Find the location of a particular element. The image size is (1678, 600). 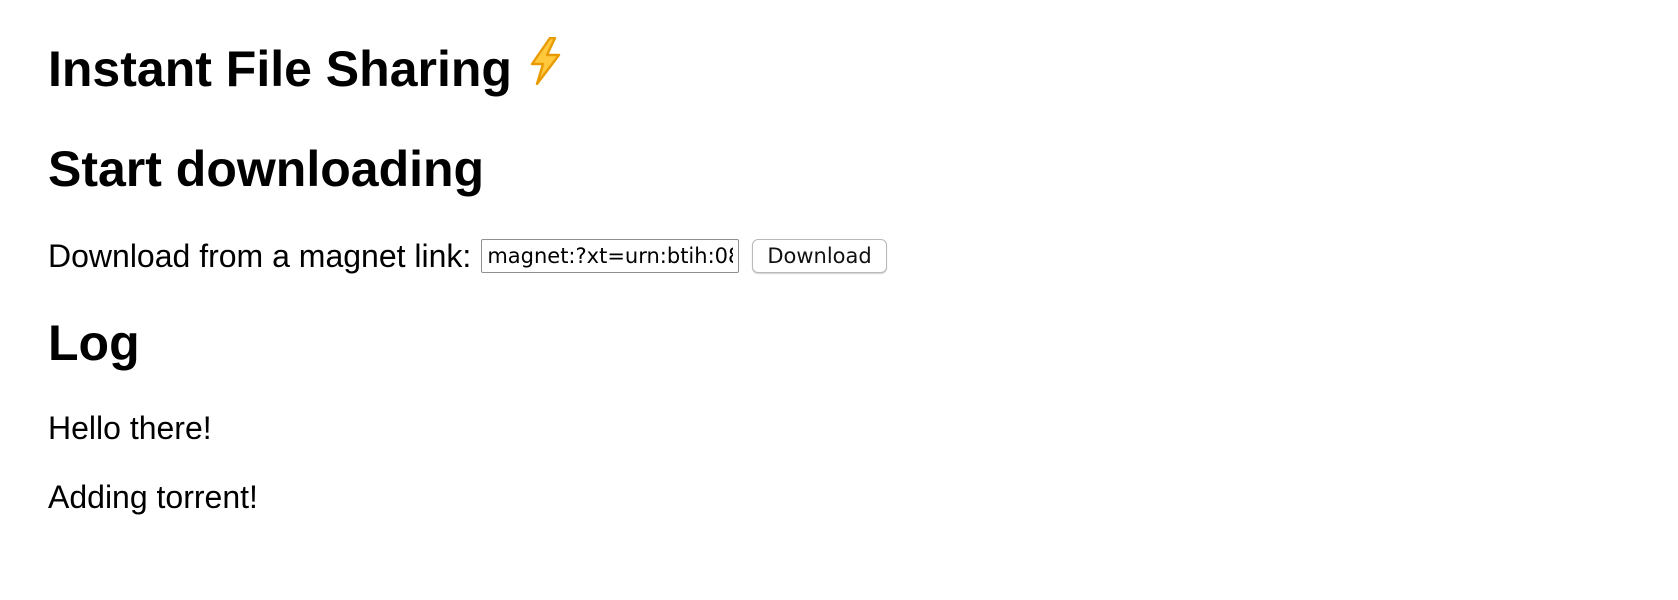

log-entry: Adding torrent! is located at coordinates (153, 497).